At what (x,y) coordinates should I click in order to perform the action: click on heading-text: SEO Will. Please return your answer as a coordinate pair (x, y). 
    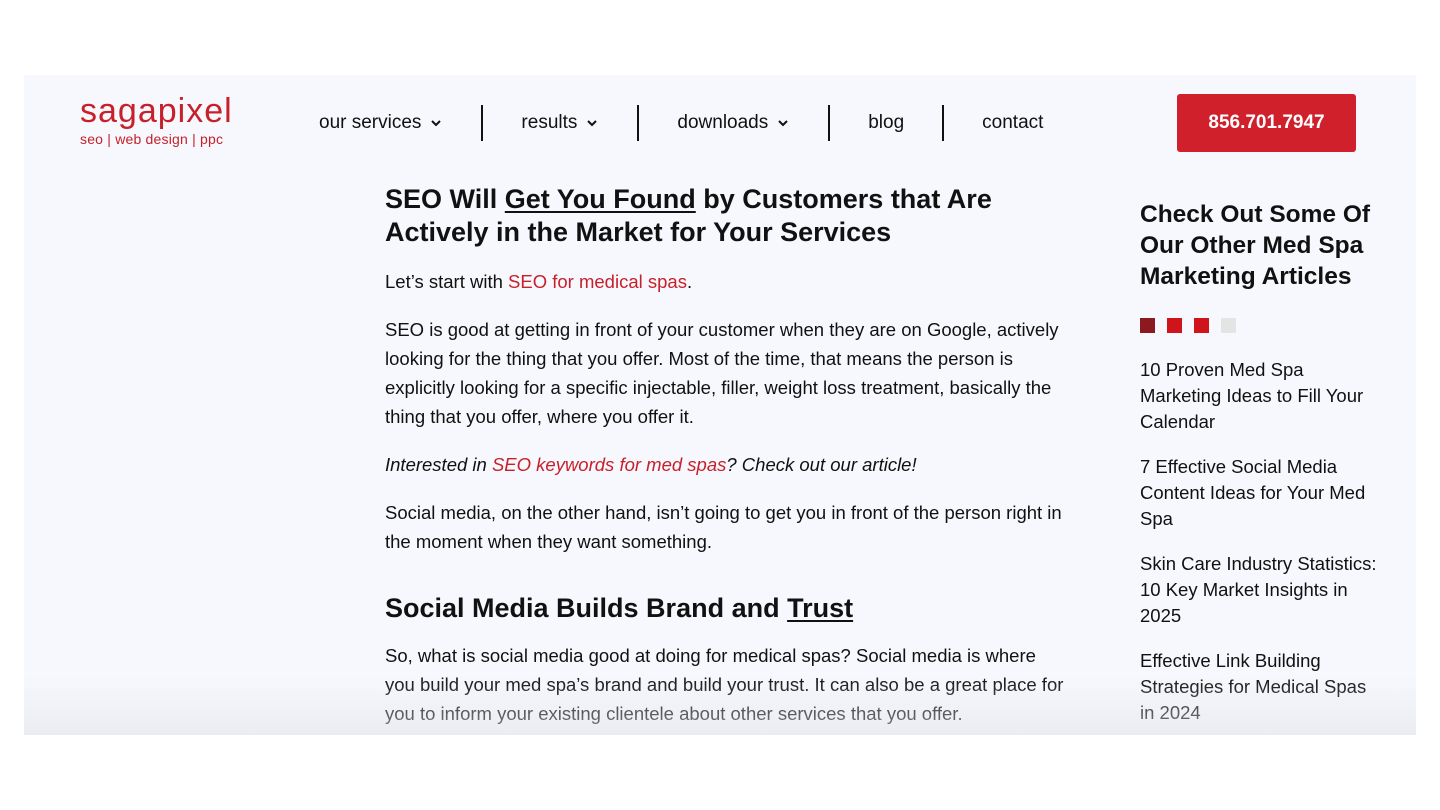
    Looking at the image, I should click on (445, 199).